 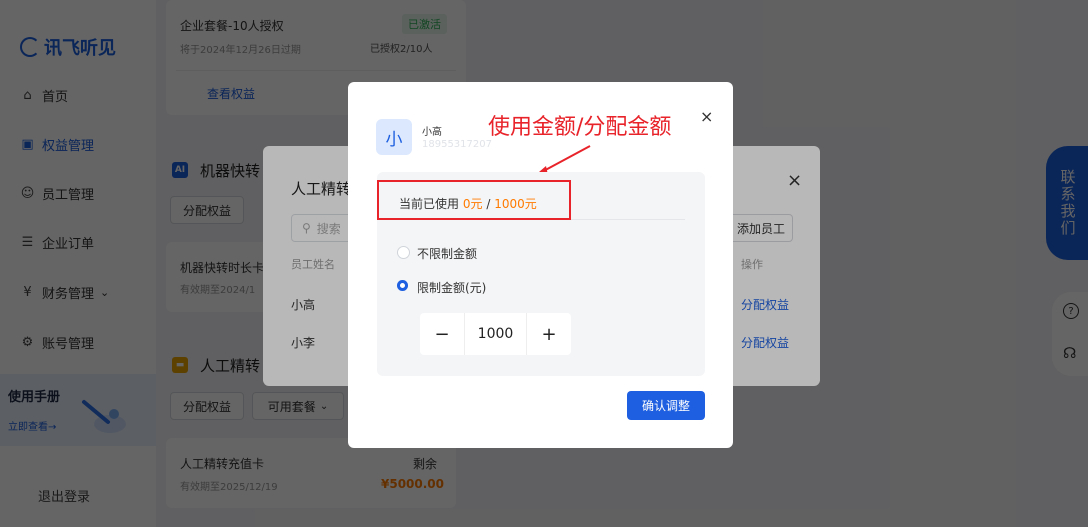 I want to click on avatar: 小, so click(x=394, y=137).